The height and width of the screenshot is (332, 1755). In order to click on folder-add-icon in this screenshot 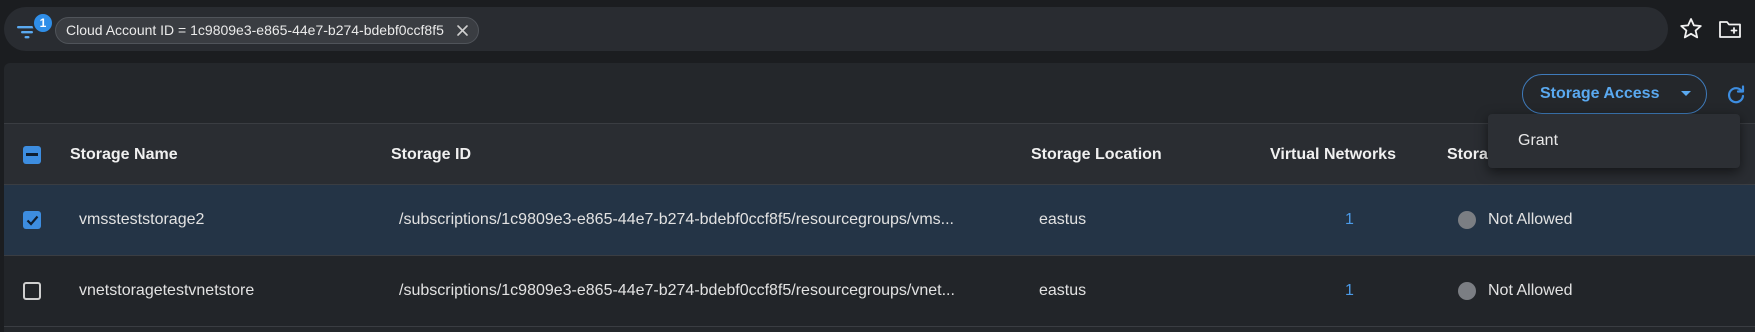, I will do `click(1730, 29)`.